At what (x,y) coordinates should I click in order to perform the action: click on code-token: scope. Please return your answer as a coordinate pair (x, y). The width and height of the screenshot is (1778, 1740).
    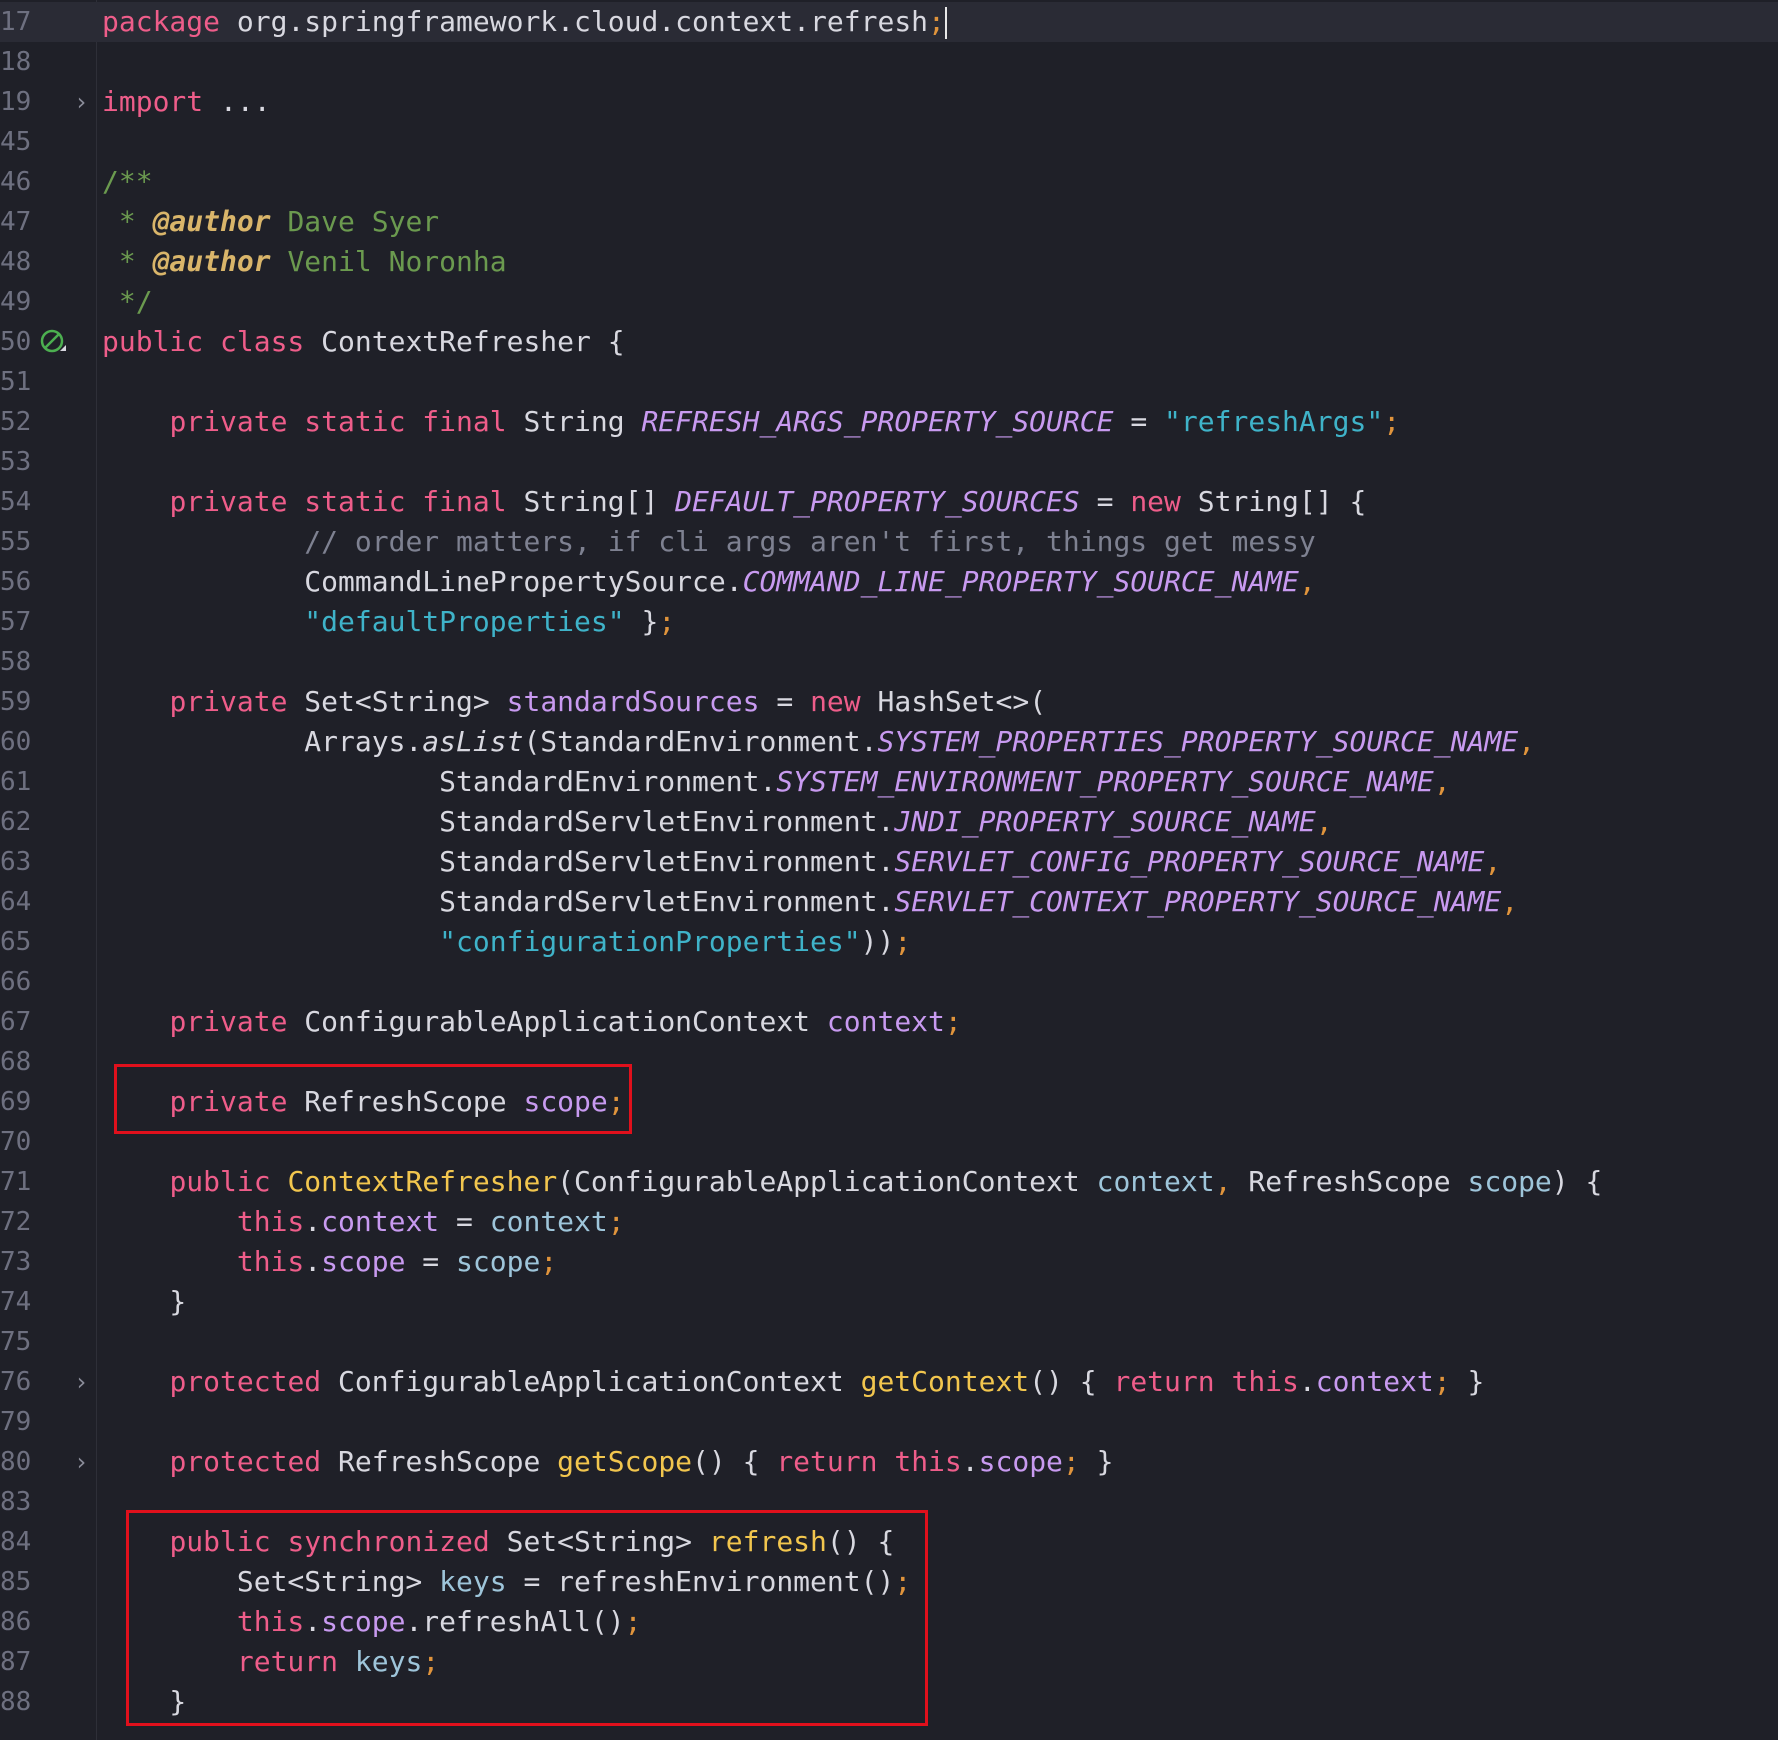
    Looking at the image, I should click on (1509, 1181).